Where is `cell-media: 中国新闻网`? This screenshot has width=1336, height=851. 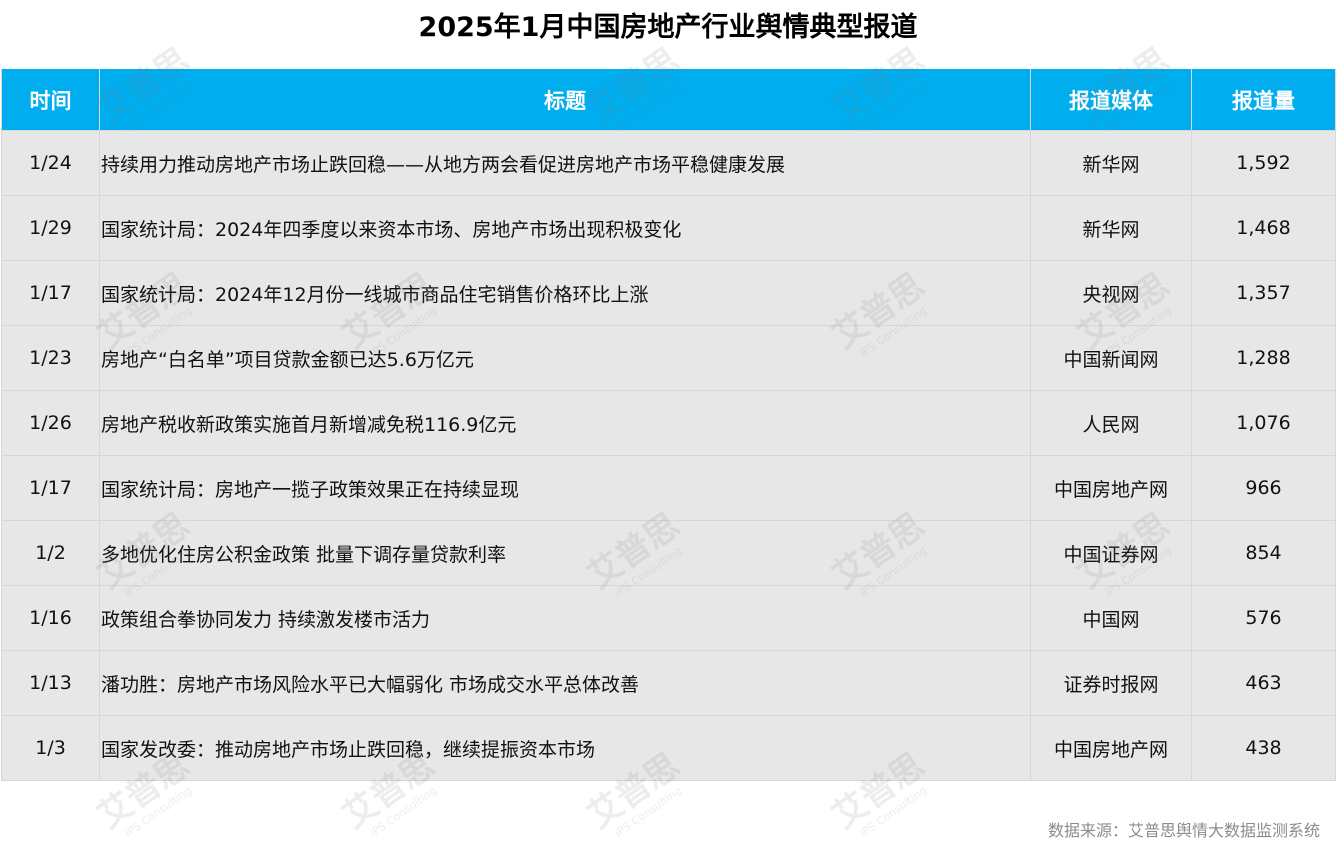 cell-media: 中国新闻网 is located at coordinates (1111, 358).